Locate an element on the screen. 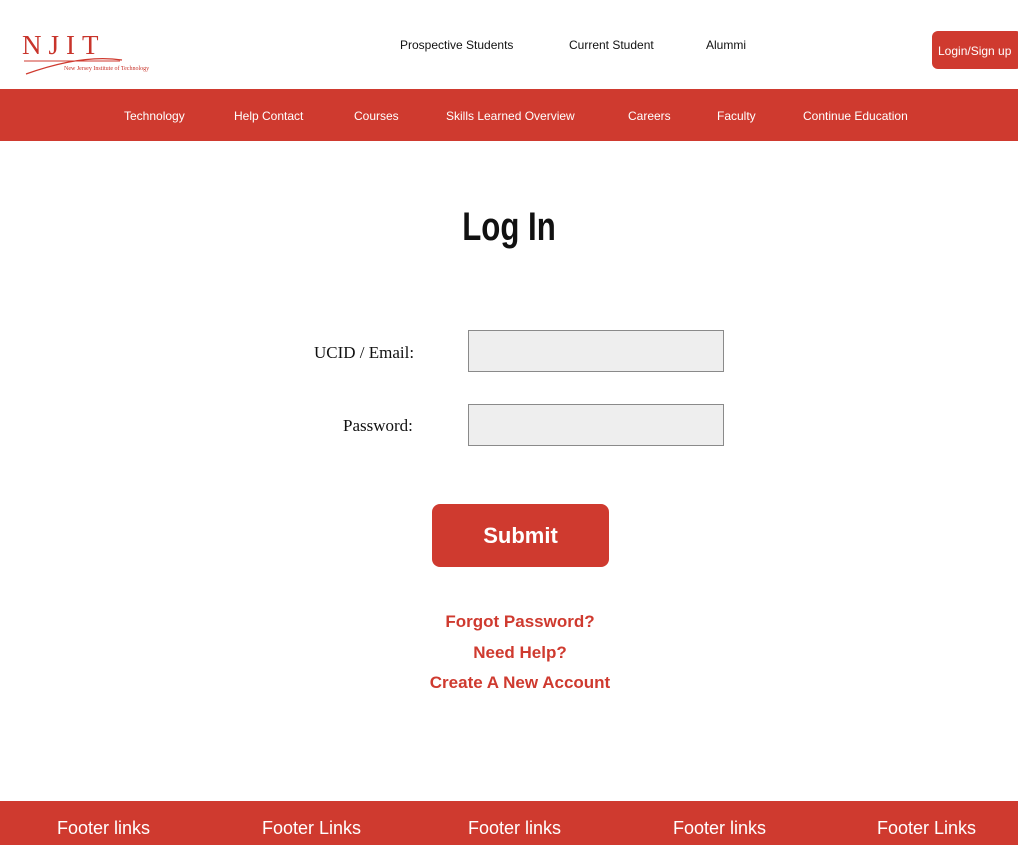 Image resolution: width=1018 pixels, height=845 pixels. logo-subtitle: New Jersey Institute of Technology is located at coordinates (107, 69).